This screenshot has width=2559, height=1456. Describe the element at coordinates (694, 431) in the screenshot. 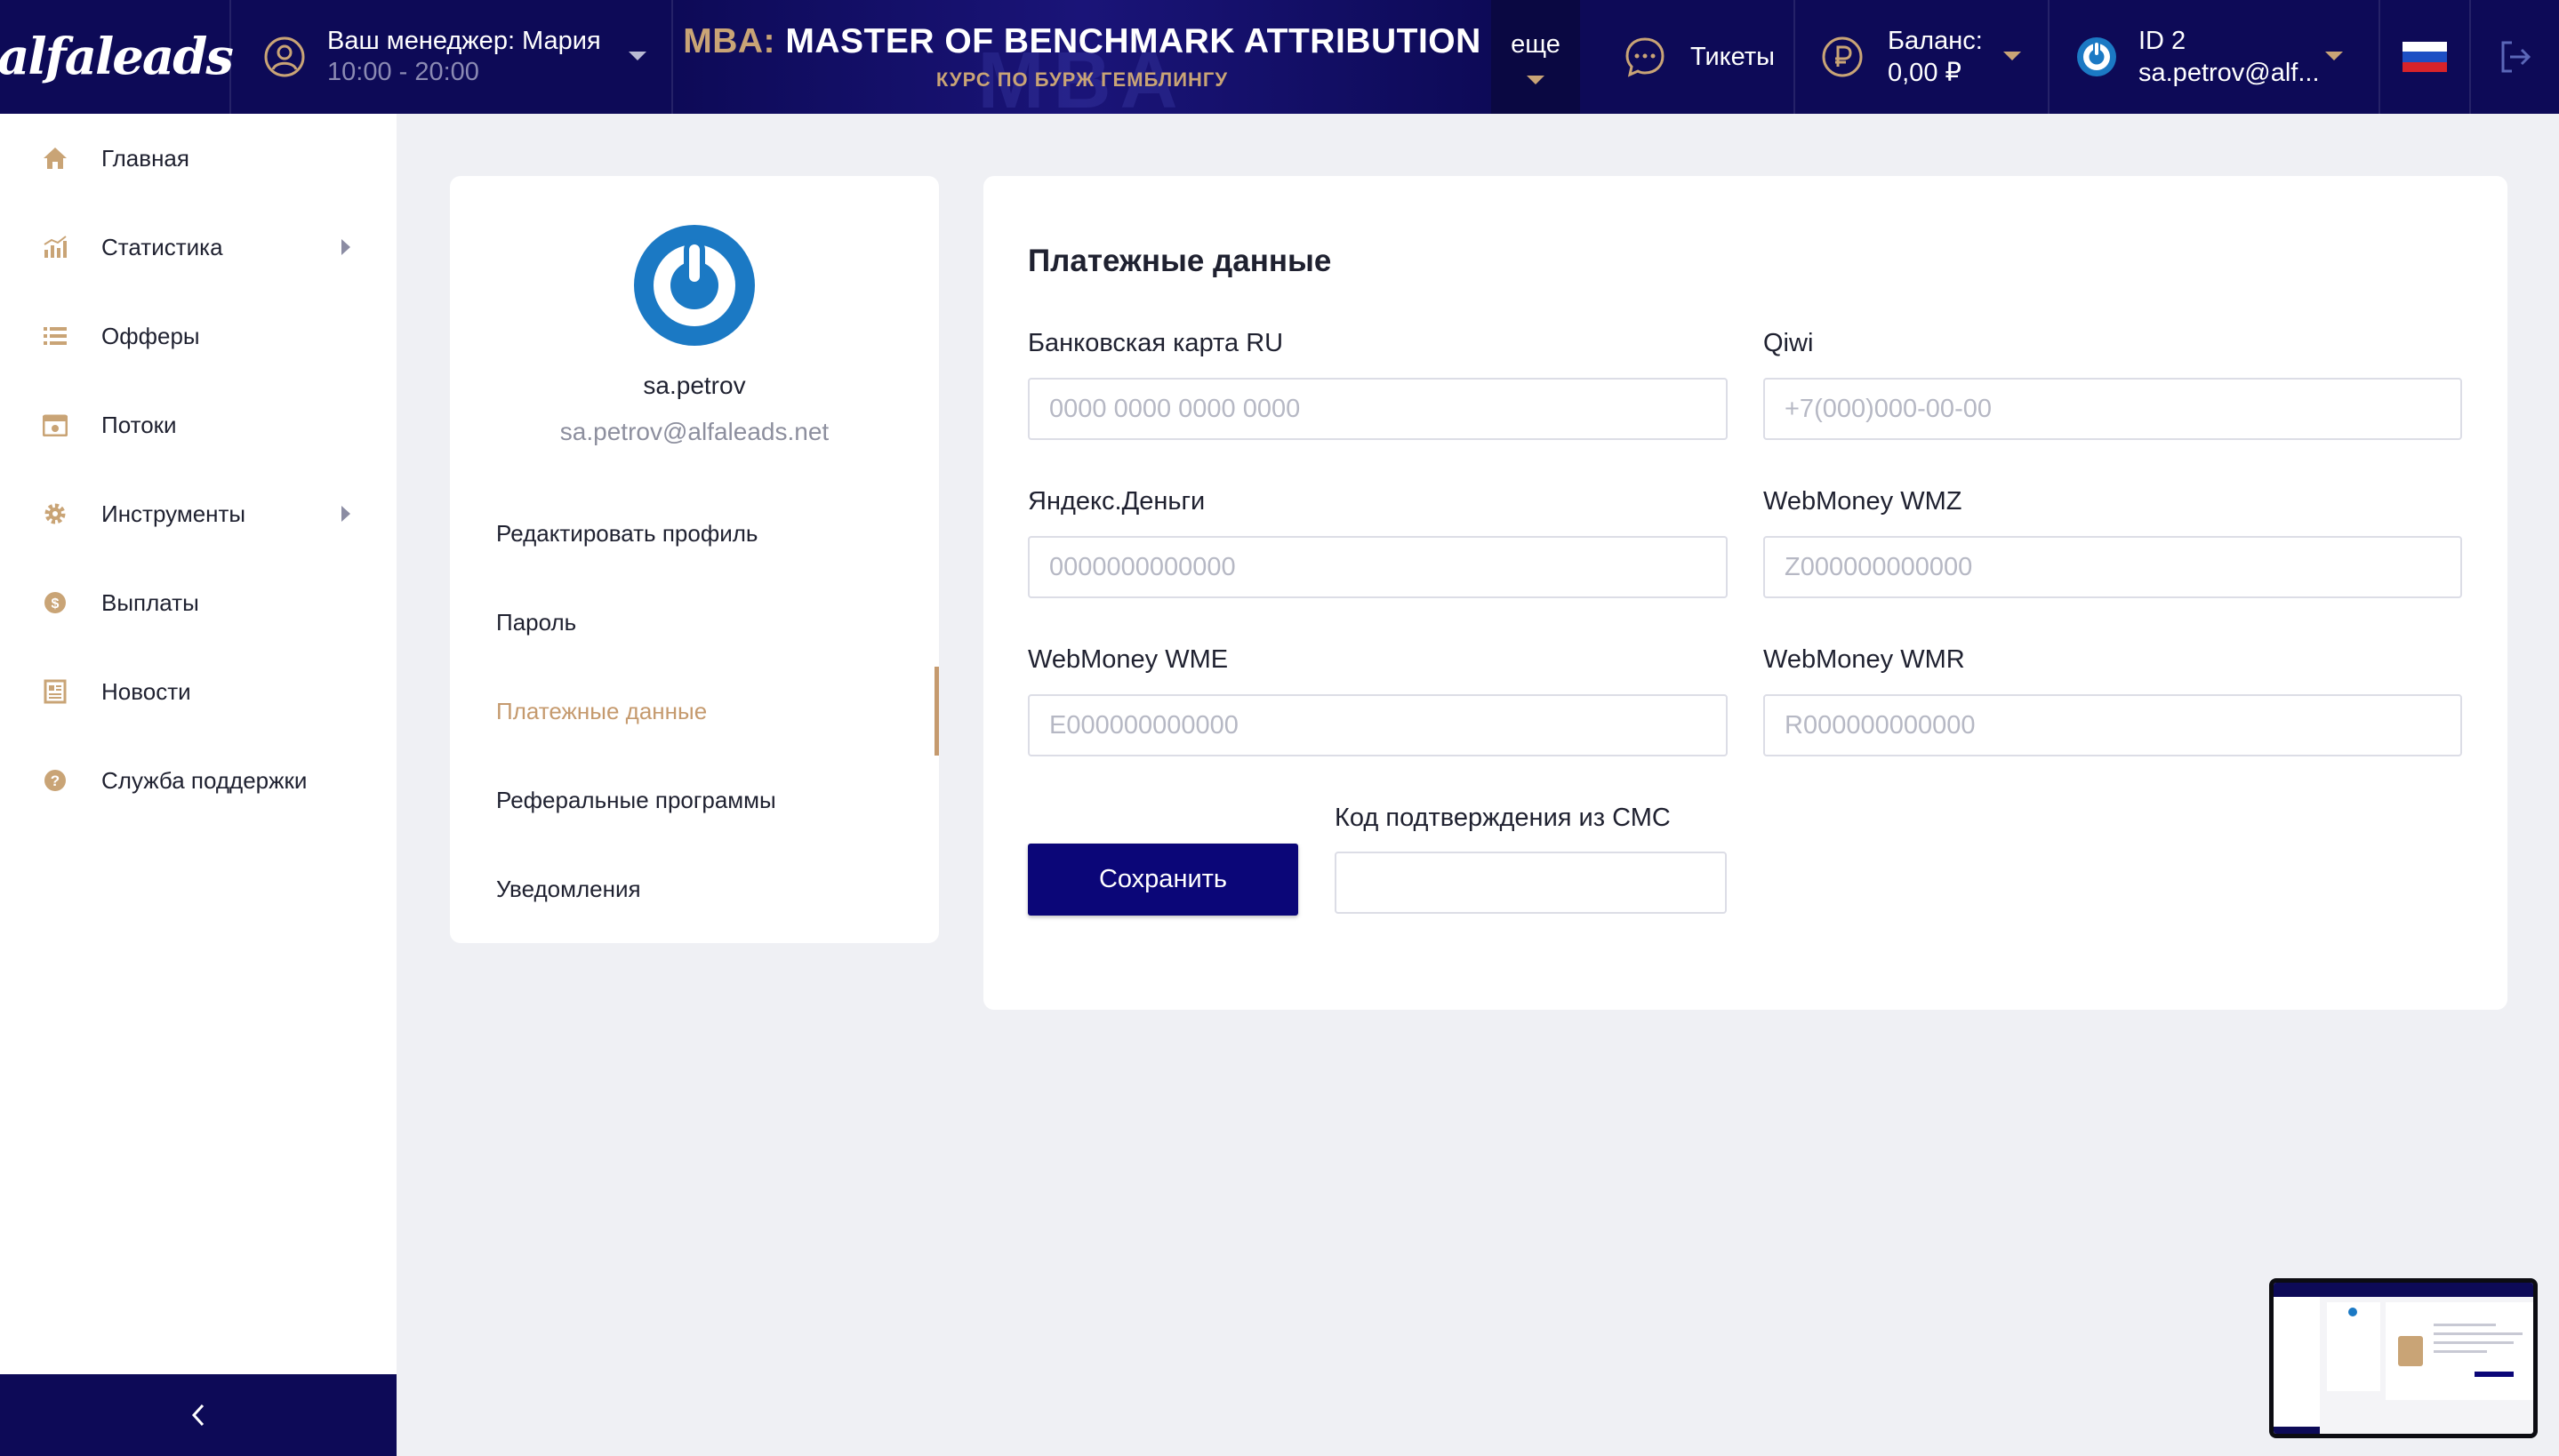

I see `profile-email: sa.petrov@alfaleads.net` at that location.